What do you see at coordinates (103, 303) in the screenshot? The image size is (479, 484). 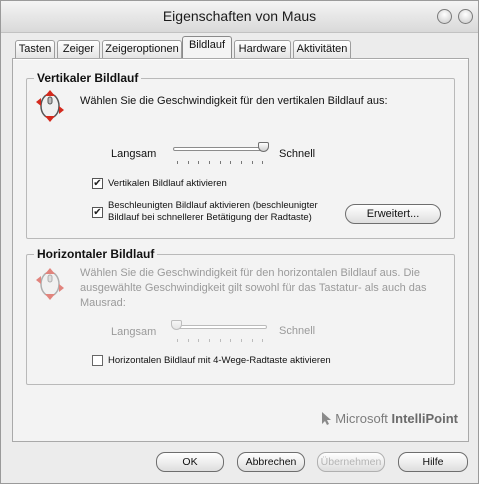 I see `horizontal-description-line3: Mausrad:` at bounding box center [103, 303].